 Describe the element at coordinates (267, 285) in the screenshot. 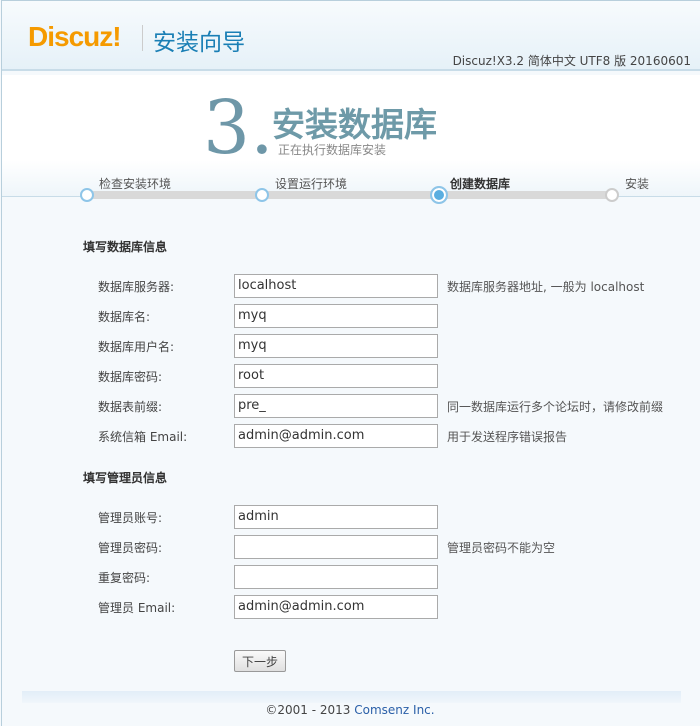

I see `field-value: localhost` at that location.